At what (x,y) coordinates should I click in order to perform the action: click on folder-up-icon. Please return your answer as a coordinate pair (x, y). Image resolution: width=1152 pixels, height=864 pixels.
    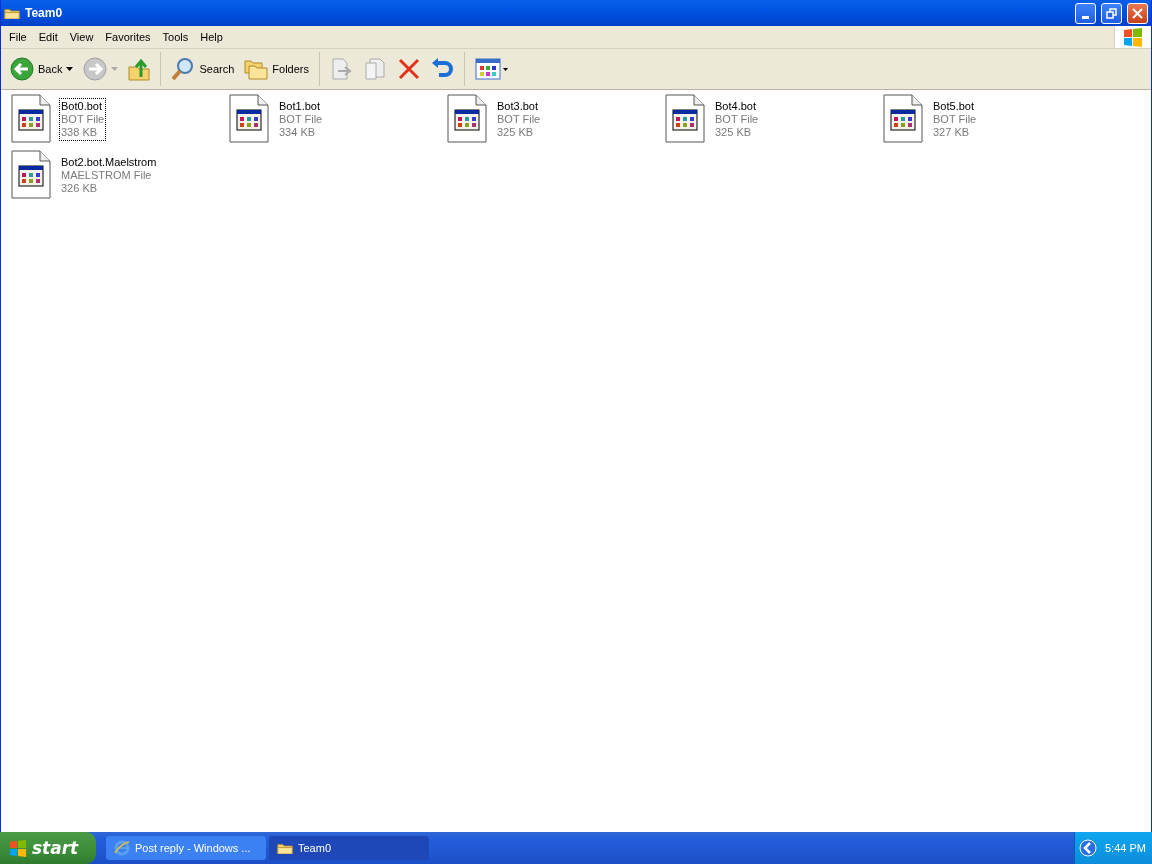
    Looking at the image, I should click on (139, 69).